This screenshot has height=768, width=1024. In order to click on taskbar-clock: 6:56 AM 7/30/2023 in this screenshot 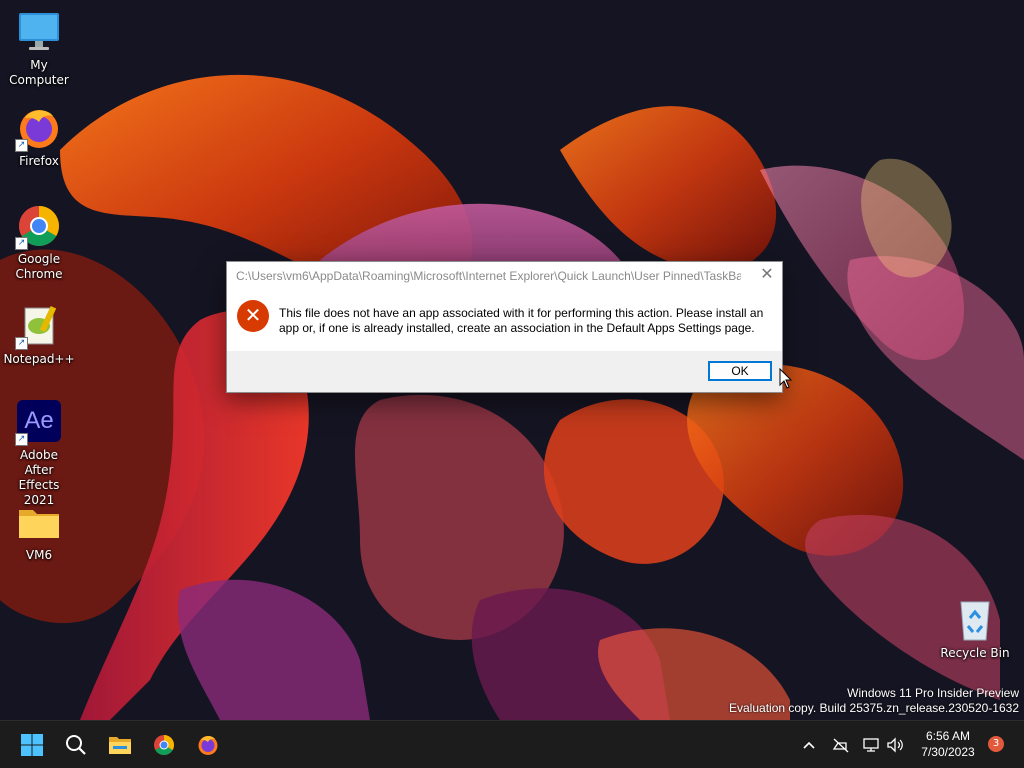, I will do `click(948, 744)`.